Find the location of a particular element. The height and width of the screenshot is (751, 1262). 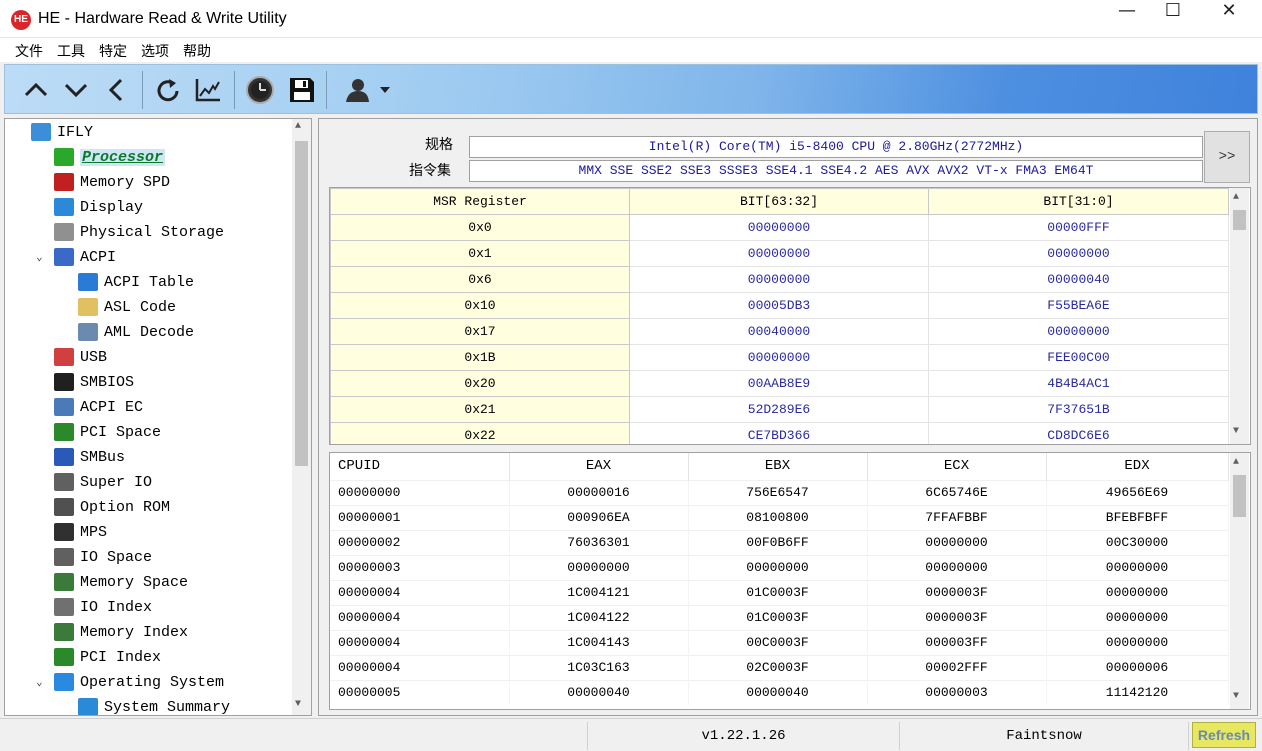

table-row: 0x20 00AAB8E9 4B4B4AC1 is located at coordinates (779, 383).